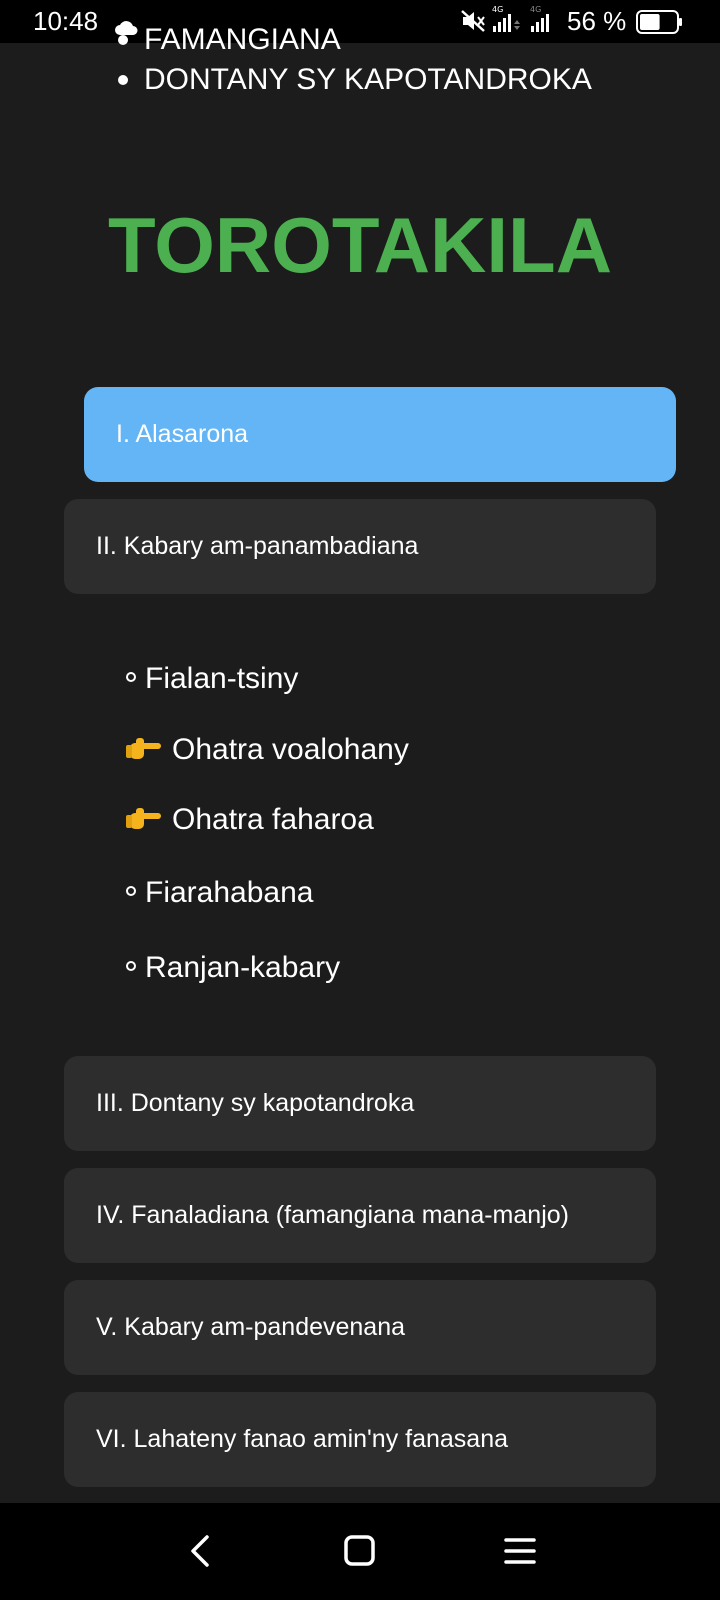 Image resolution: width=720 pixels, height=1600 pixels. Describe the element at coordinates (182, 434) in the screenshot. I see `section-label: I. Alasarona` at that location.